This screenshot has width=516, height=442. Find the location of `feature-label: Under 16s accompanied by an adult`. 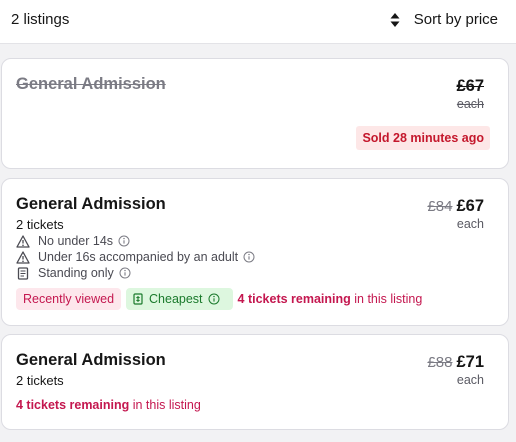

feature-label: Under 16s accompanied by an adult is located at coordinates (138, 257).